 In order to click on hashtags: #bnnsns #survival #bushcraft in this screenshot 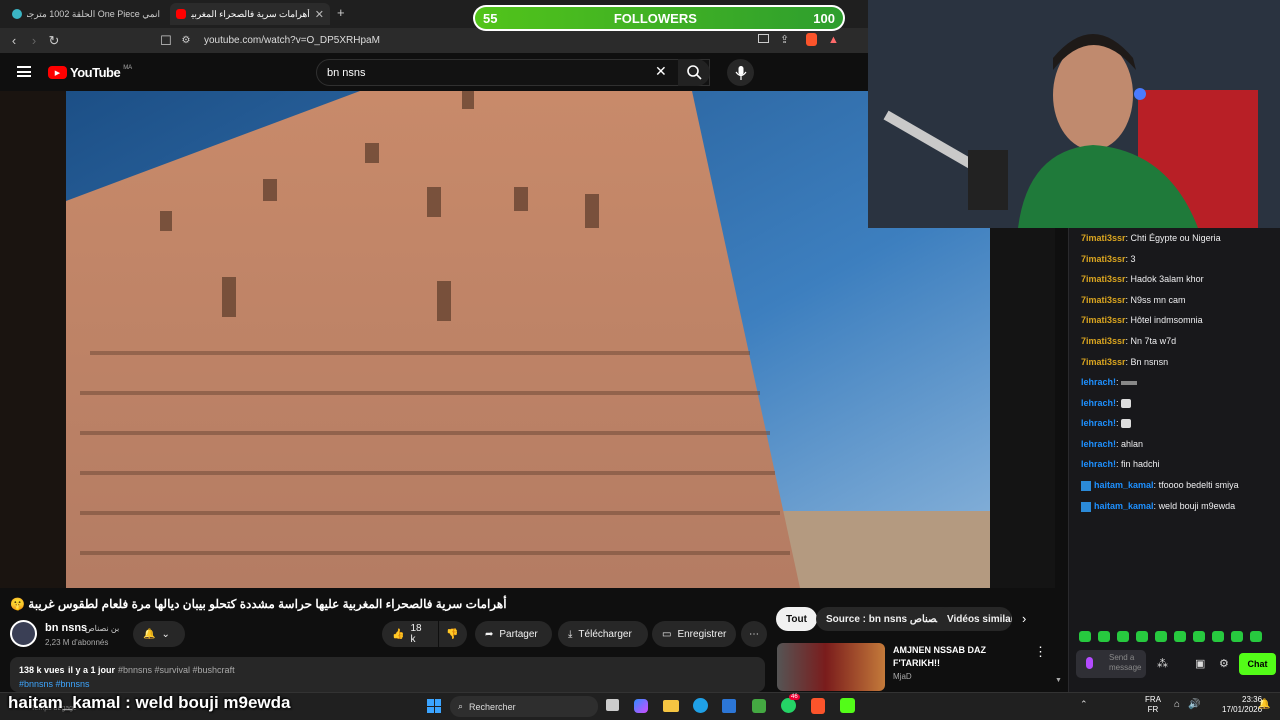, I will do `click(176, 670)`.